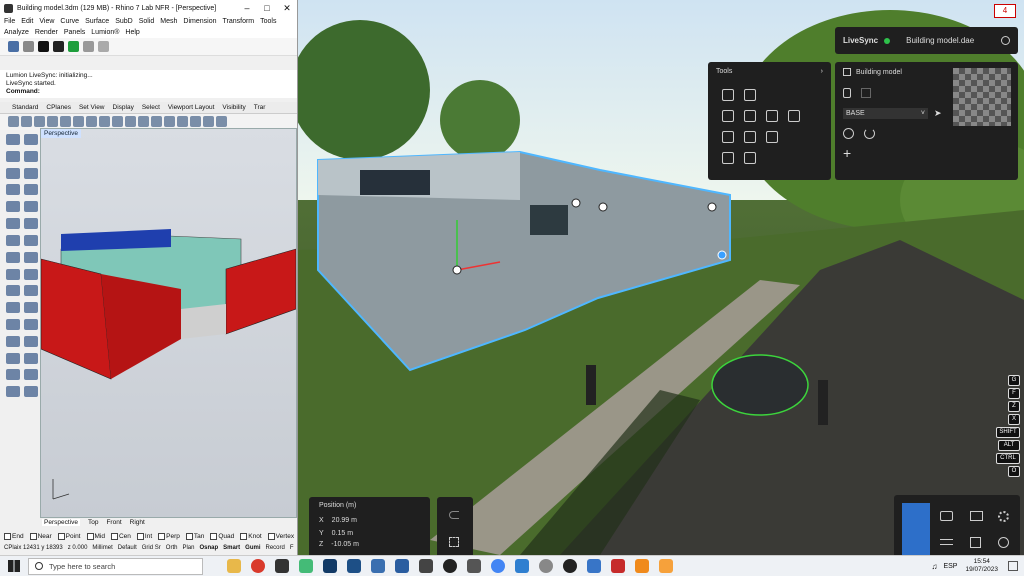 The image size is (1024, 576). Describe the element at coordinates (946, 516) in the screenshot. I see `camera-icon` at that location.